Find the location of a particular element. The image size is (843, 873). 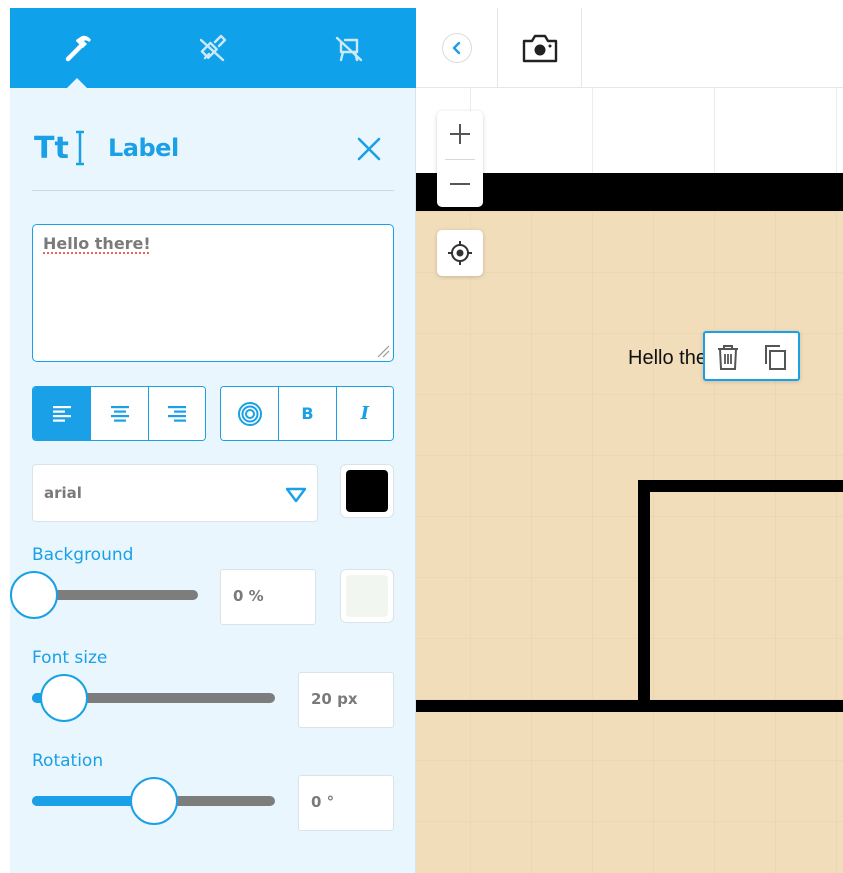

bold-label: B is located at coordinates (307, 413).